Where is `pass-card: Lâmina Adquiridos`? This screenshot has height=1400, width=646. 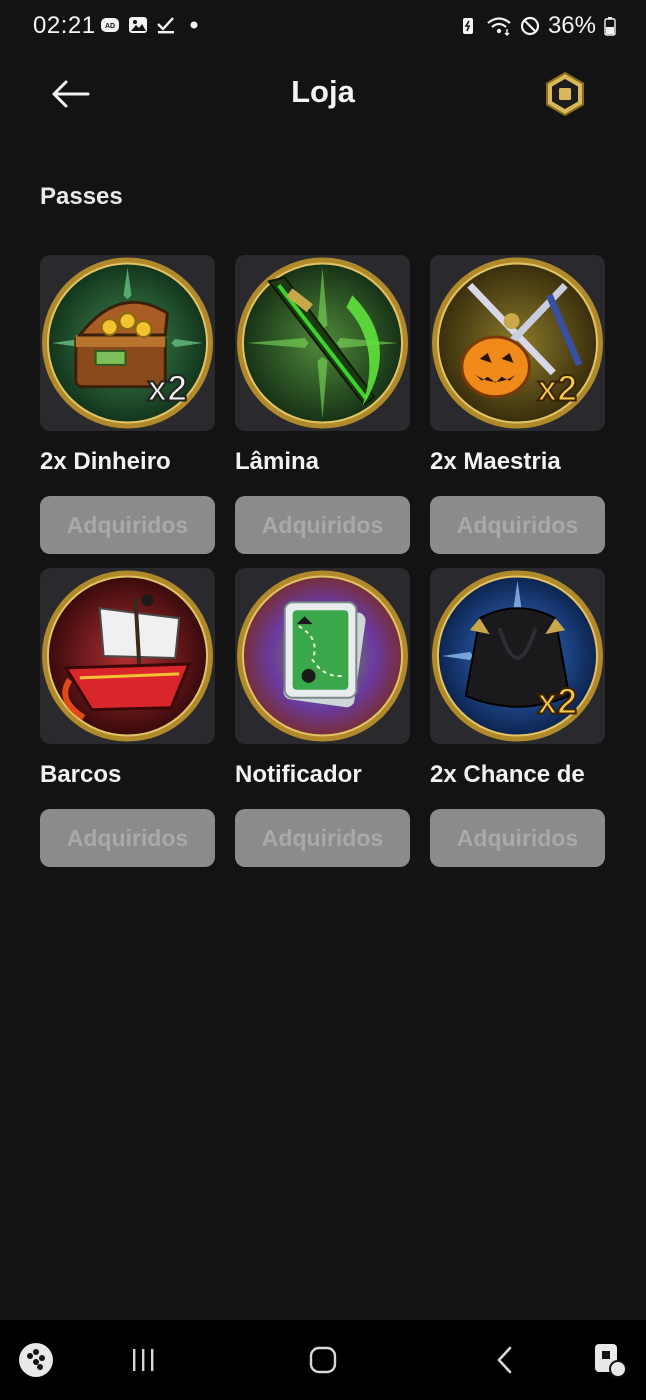 pass-card: Lâmina Adquiridos is located at coordinates (323, 404).